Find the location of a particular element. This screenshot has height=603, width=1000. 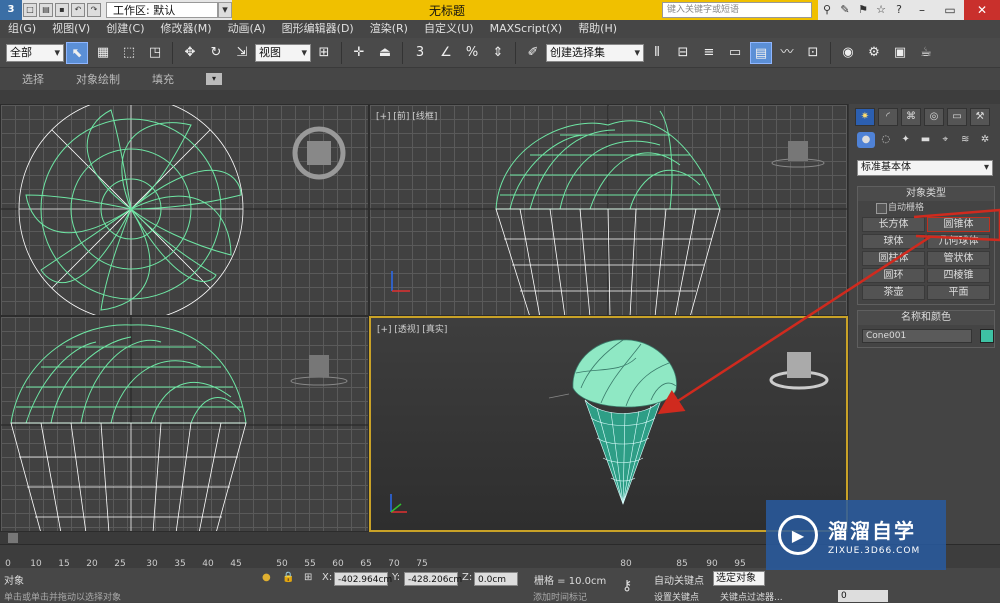

menu-animation: 动画(A) is located at coordinates (247, 29).